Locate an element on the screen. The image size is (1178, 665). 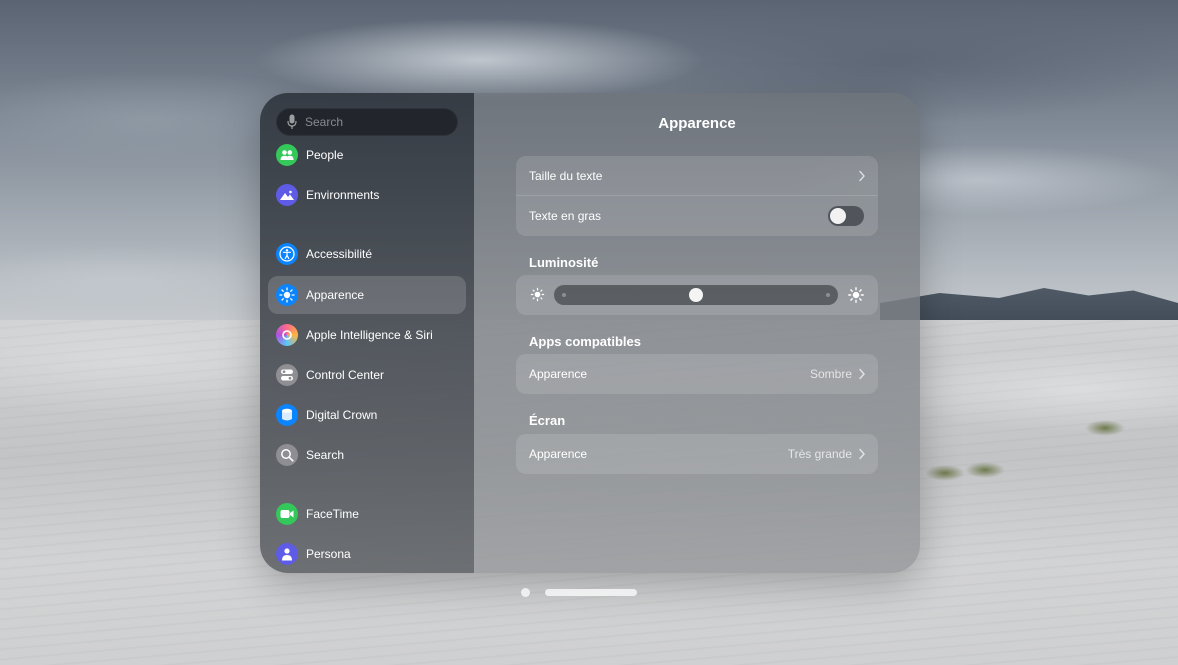
sidebar-item-environments: Environments is located at coordinates (367, 195).